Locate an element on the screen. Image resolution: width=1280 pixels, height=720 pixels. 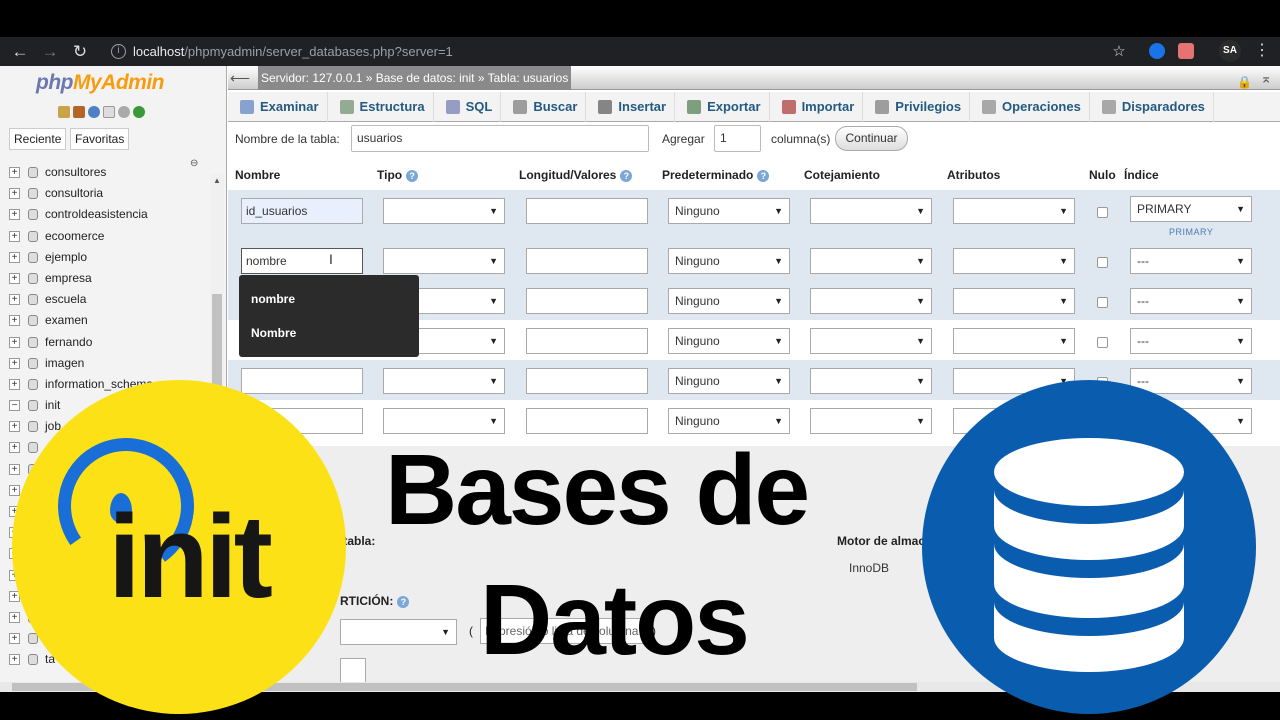
db-tree-item: + examen is located at coordinates (105, 320).